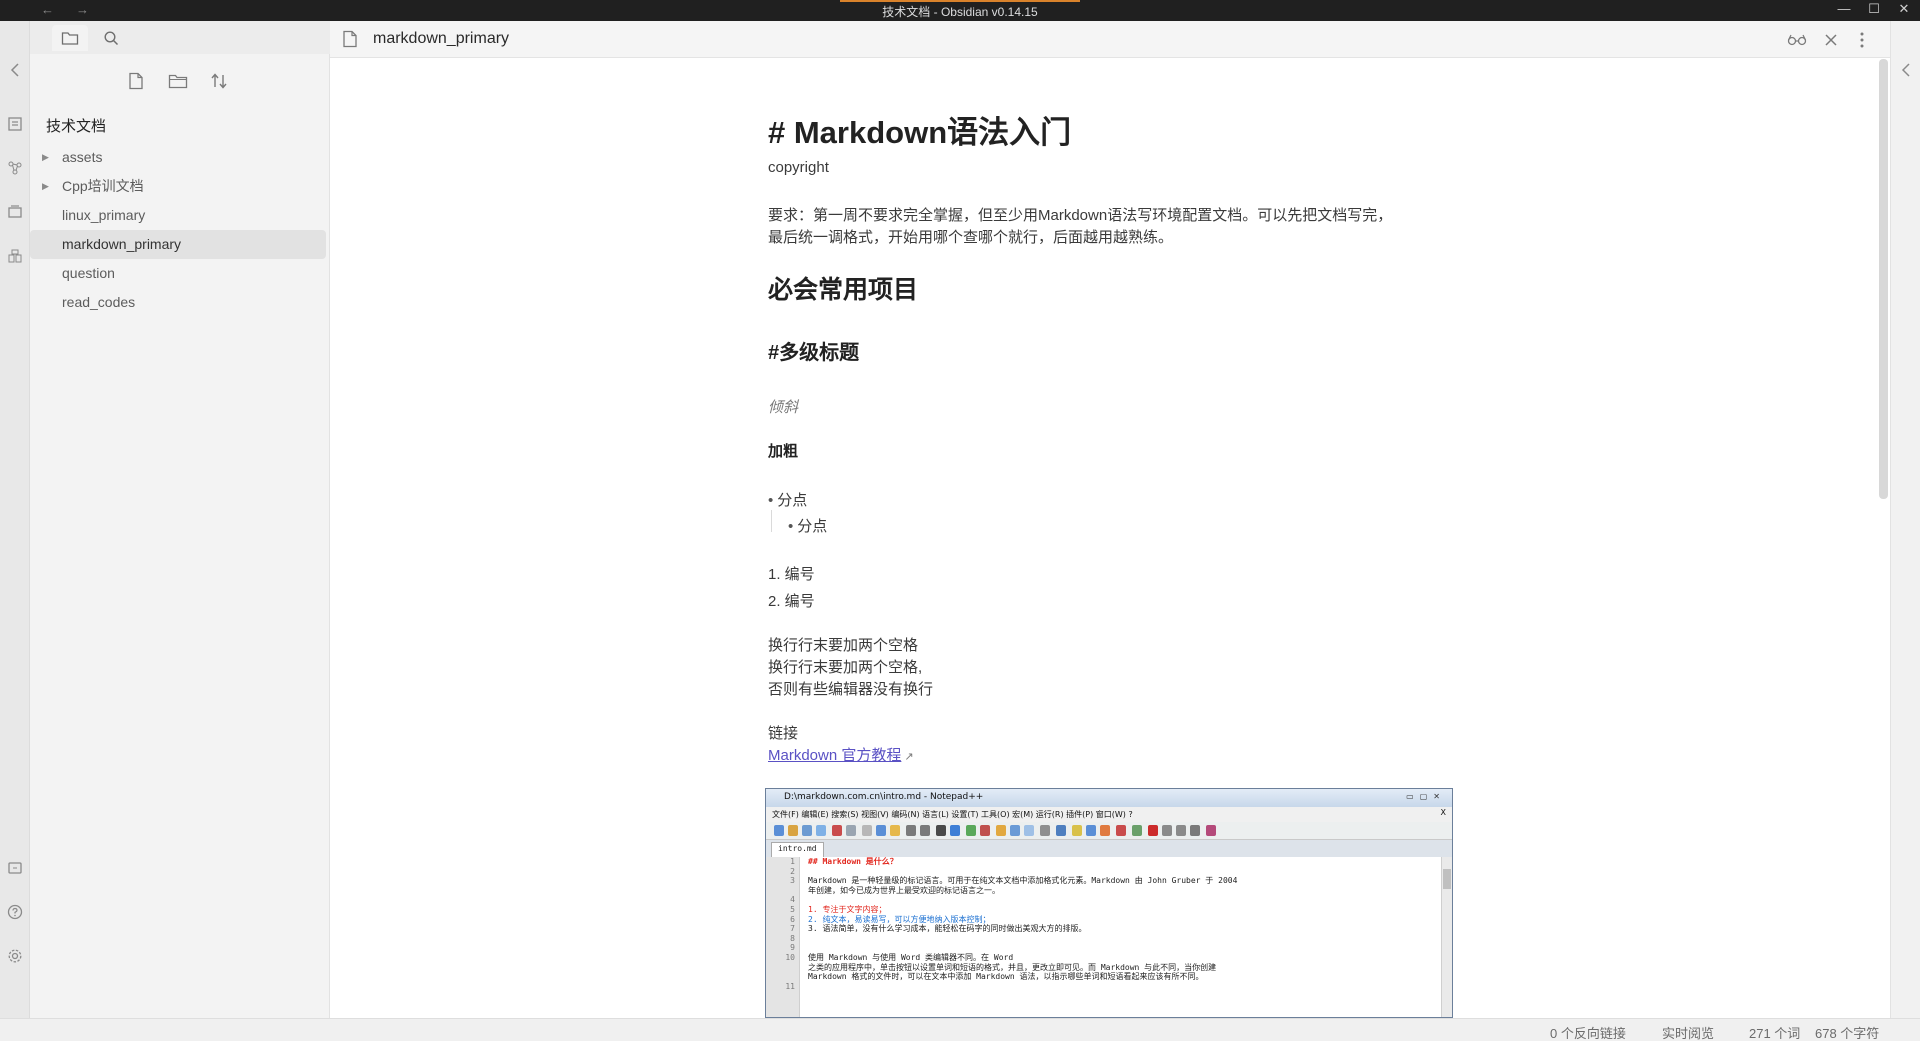  I want to click on linebreak-line-2: 换行行末要加两个空格,, so click(845, 667).